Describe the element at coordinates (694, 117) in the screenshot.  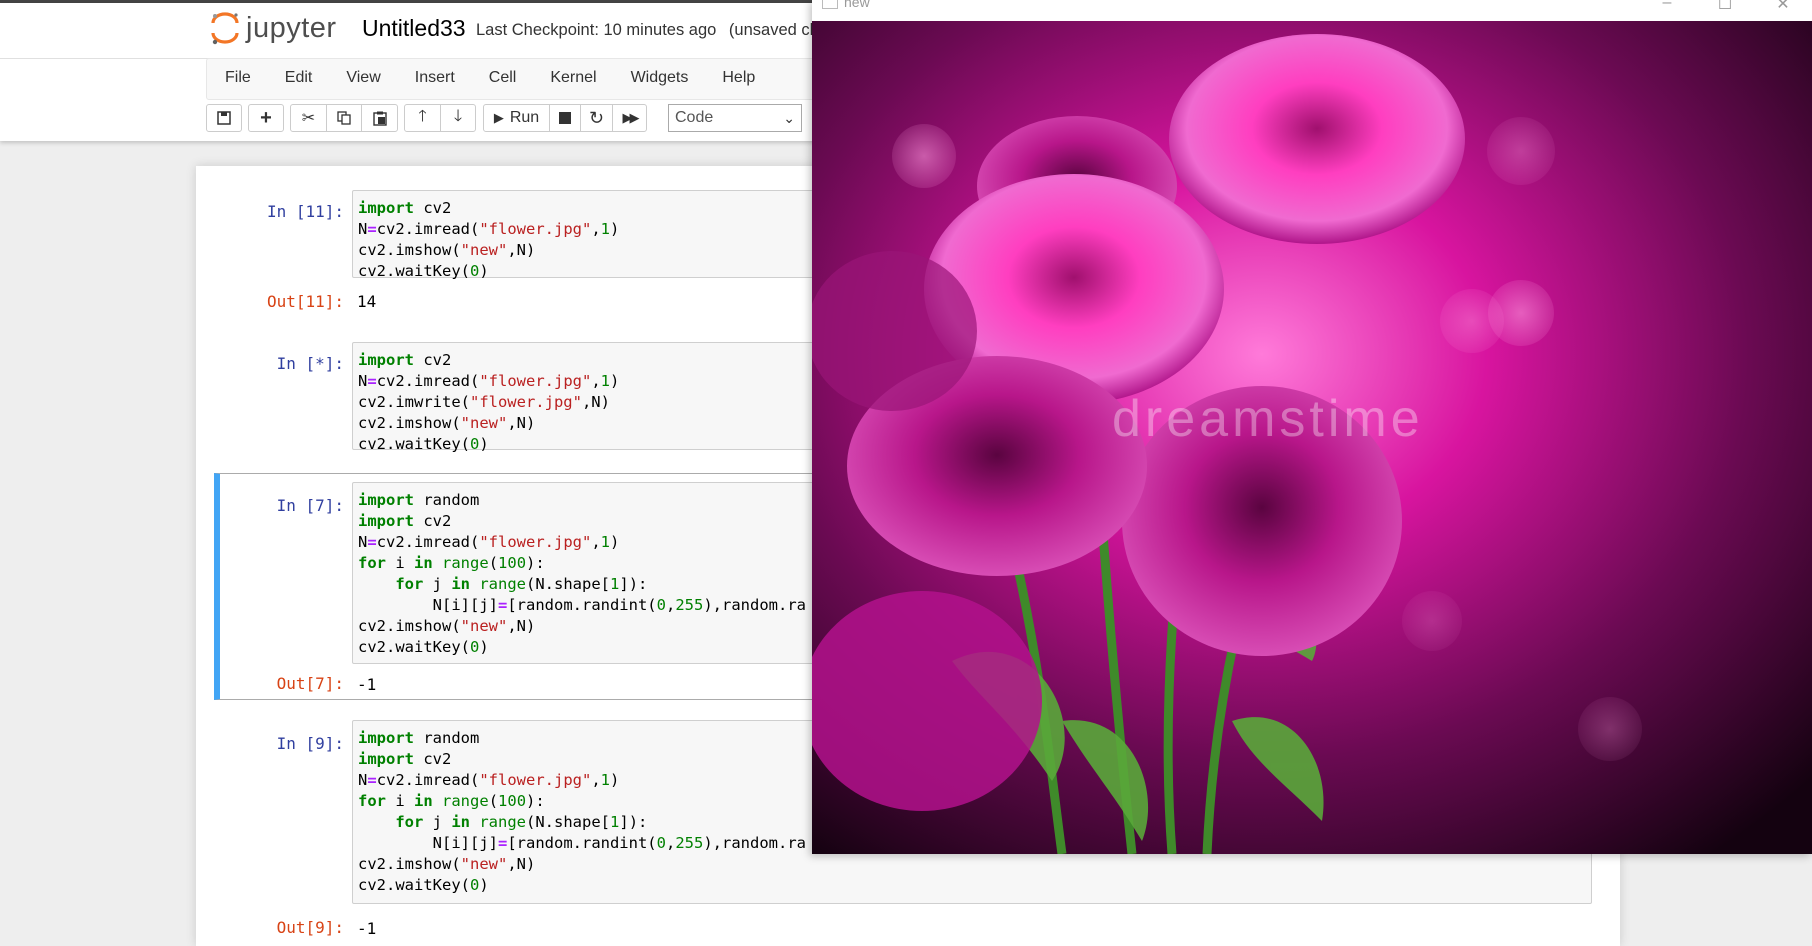
I see `cell-type-value: Code` at that location.